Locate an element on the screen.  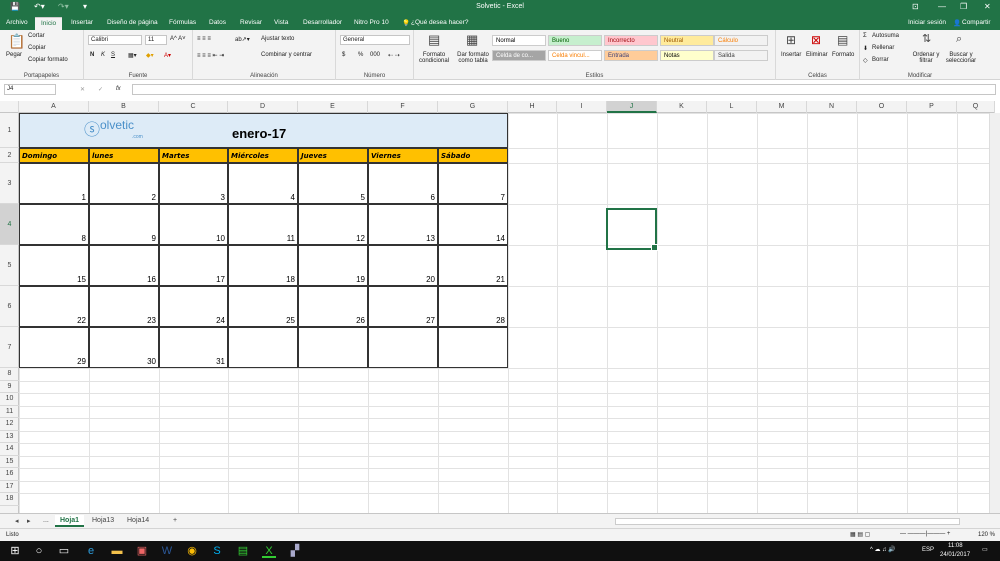
italic-button: K is located at coordinates (103, 55).